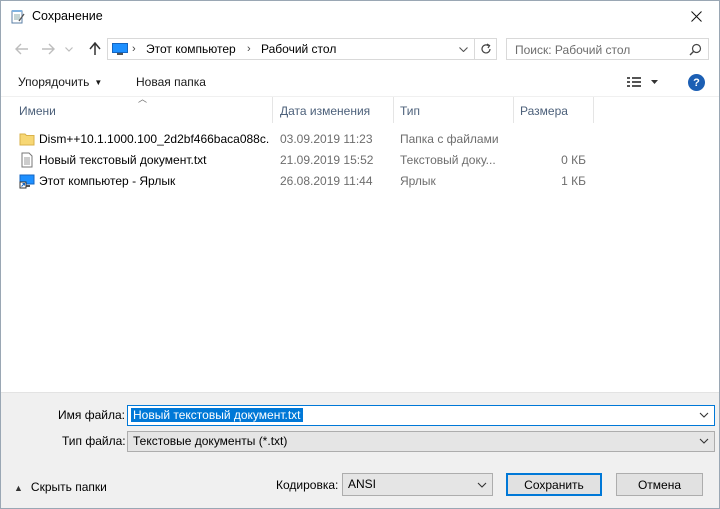 The image size is (720, 509). I want to click on forward-button, so click(48, 49).